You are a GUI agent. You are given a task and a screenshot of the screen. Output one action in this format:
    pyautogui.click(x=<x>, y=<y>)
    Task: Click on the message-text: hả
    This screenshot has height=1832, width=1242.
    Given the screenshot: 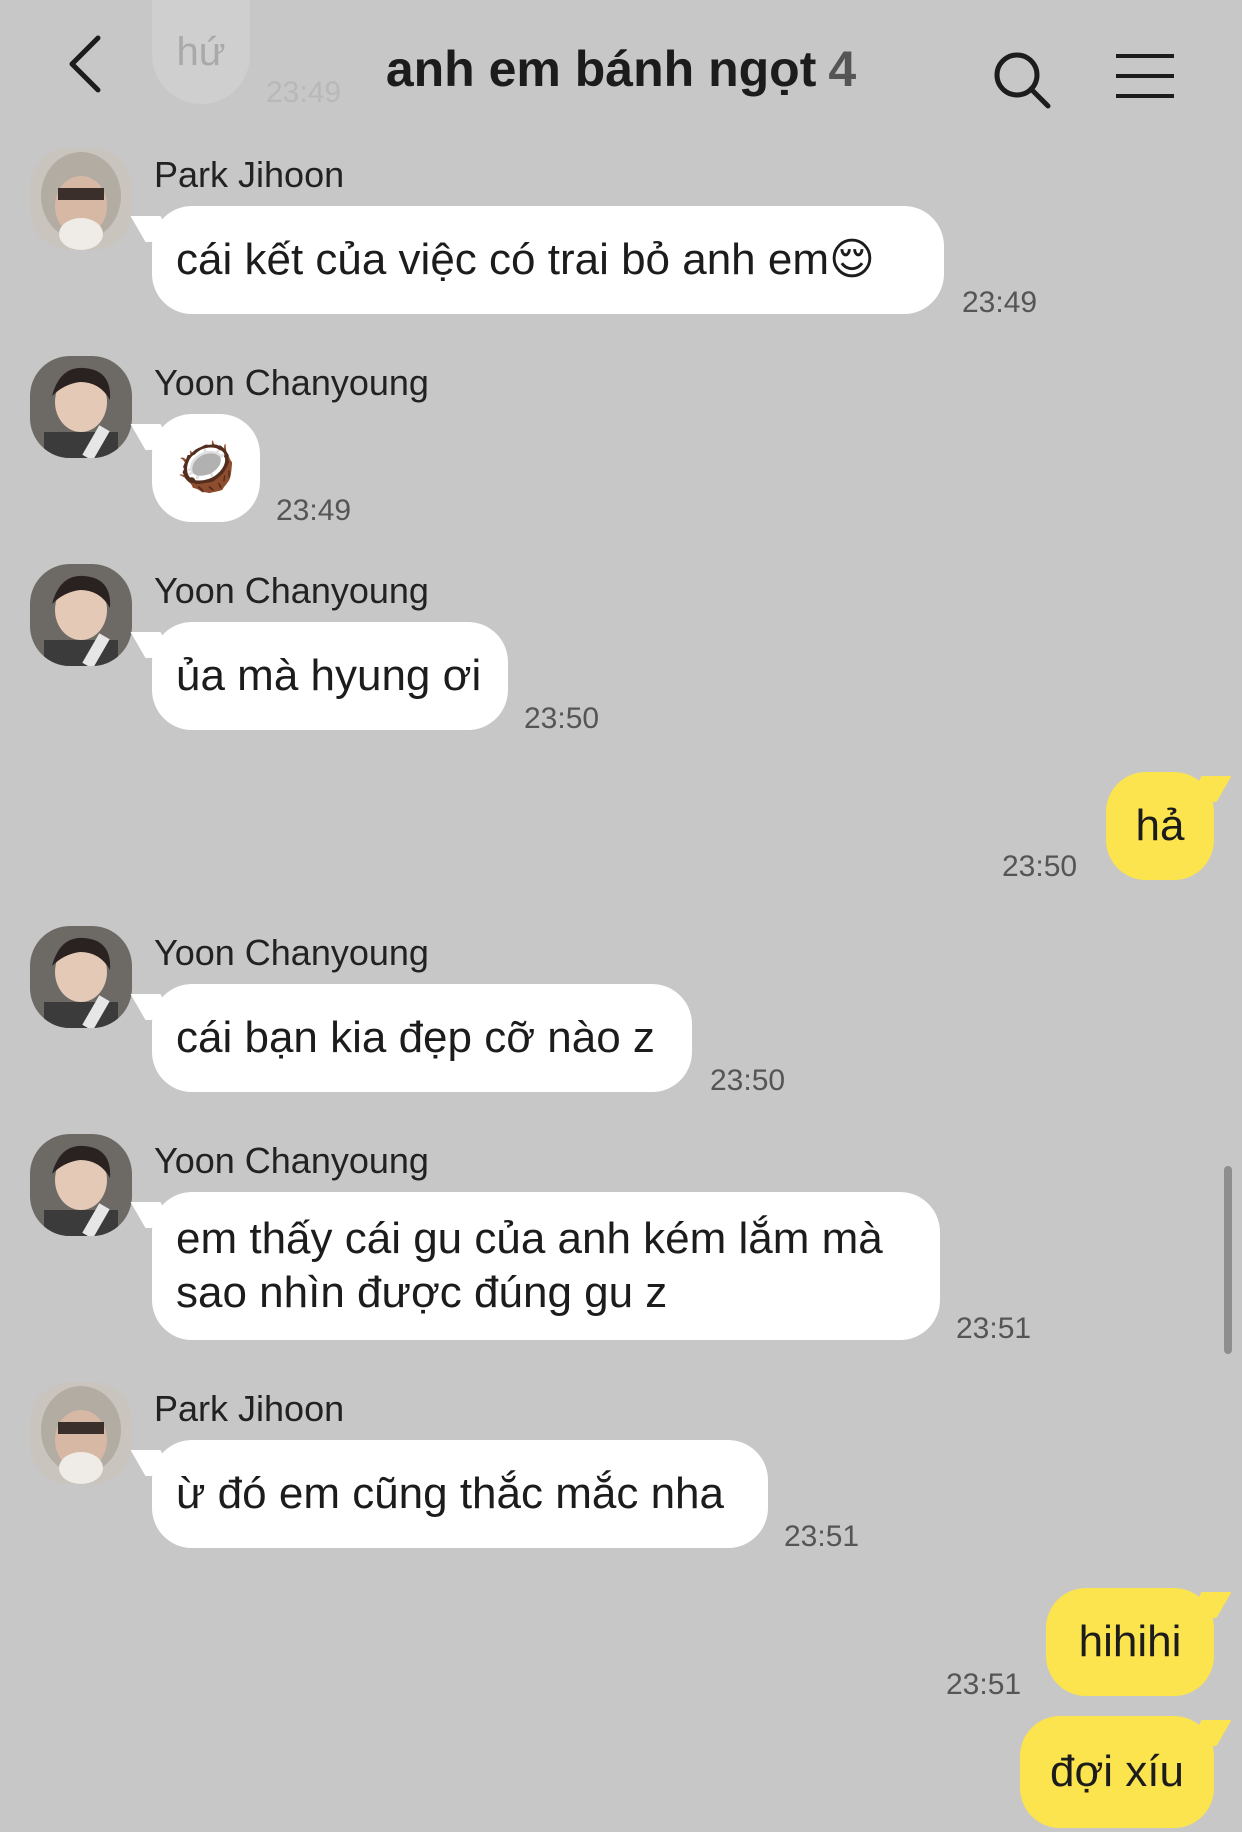 What is the action you would take?
    pyautogui.click(x=1160, y=825)
    